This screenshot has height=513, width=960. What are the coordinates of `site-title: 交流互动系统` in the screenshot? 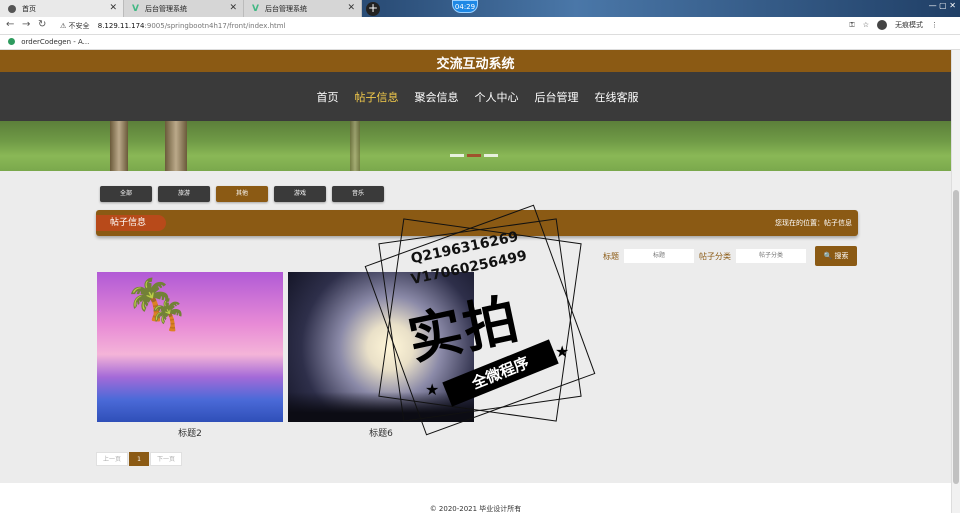 It's located at (475, 64).